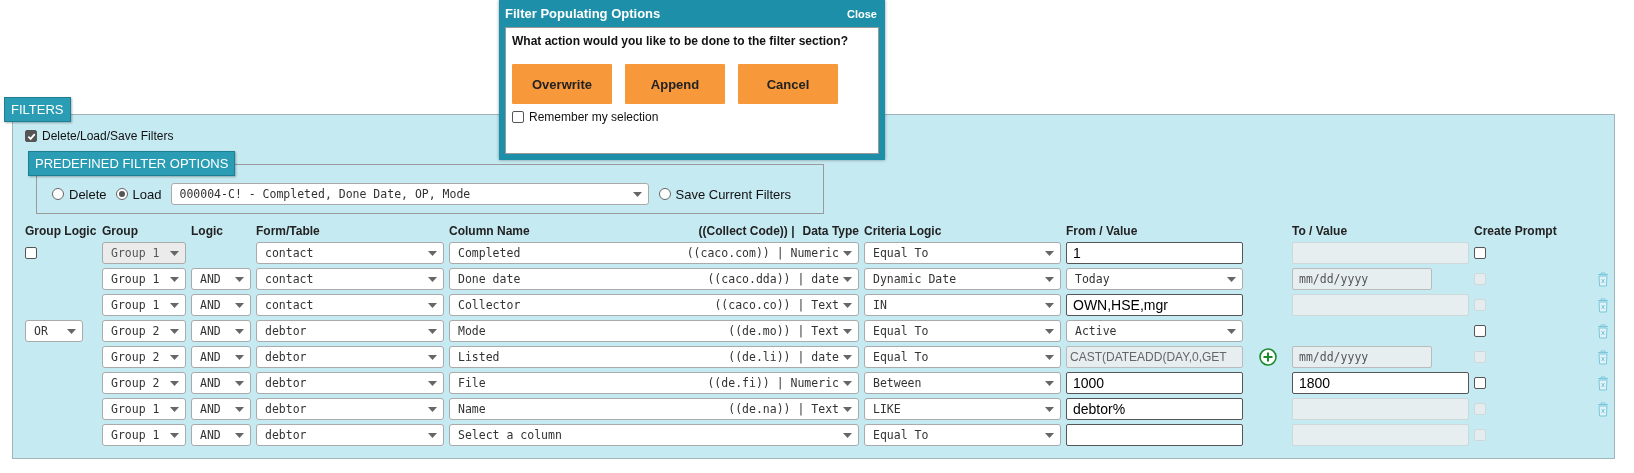  Describe the element at coordinates (654, 279) in the screenshot. I see `column-select: Done date ((caco.dda)) | date` at that location.